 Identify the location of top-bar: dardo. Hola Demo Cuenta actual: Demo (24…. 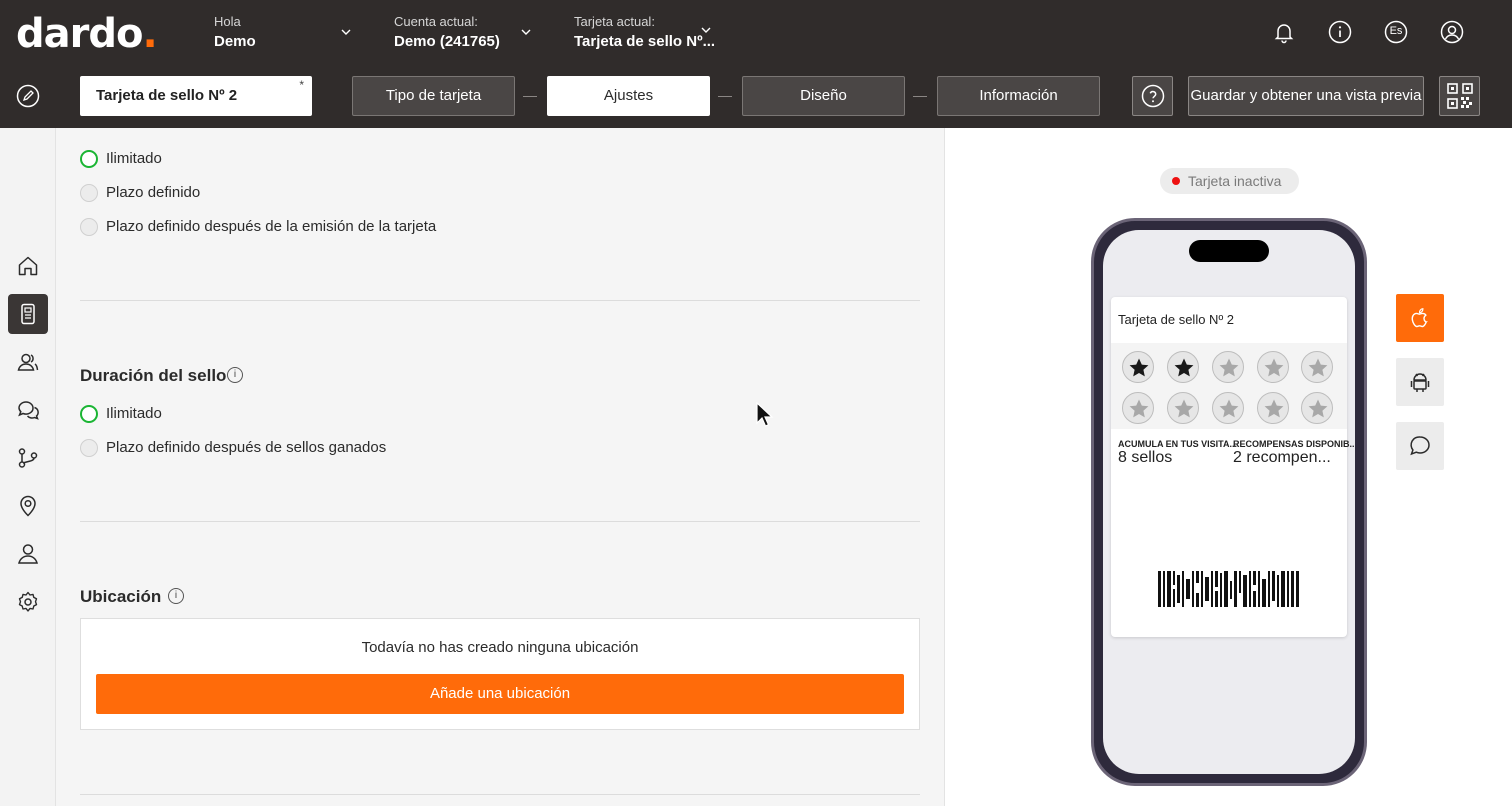
(756, 32).